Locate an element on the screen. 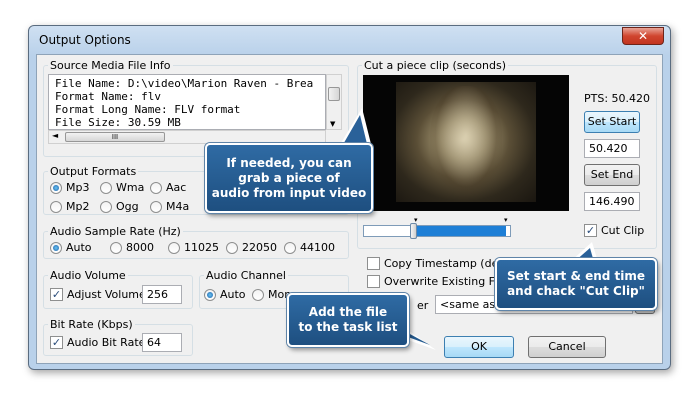 The image size is (700, 405). callout-add-file: Add the file to the task list is located at coordinates (348, 320).